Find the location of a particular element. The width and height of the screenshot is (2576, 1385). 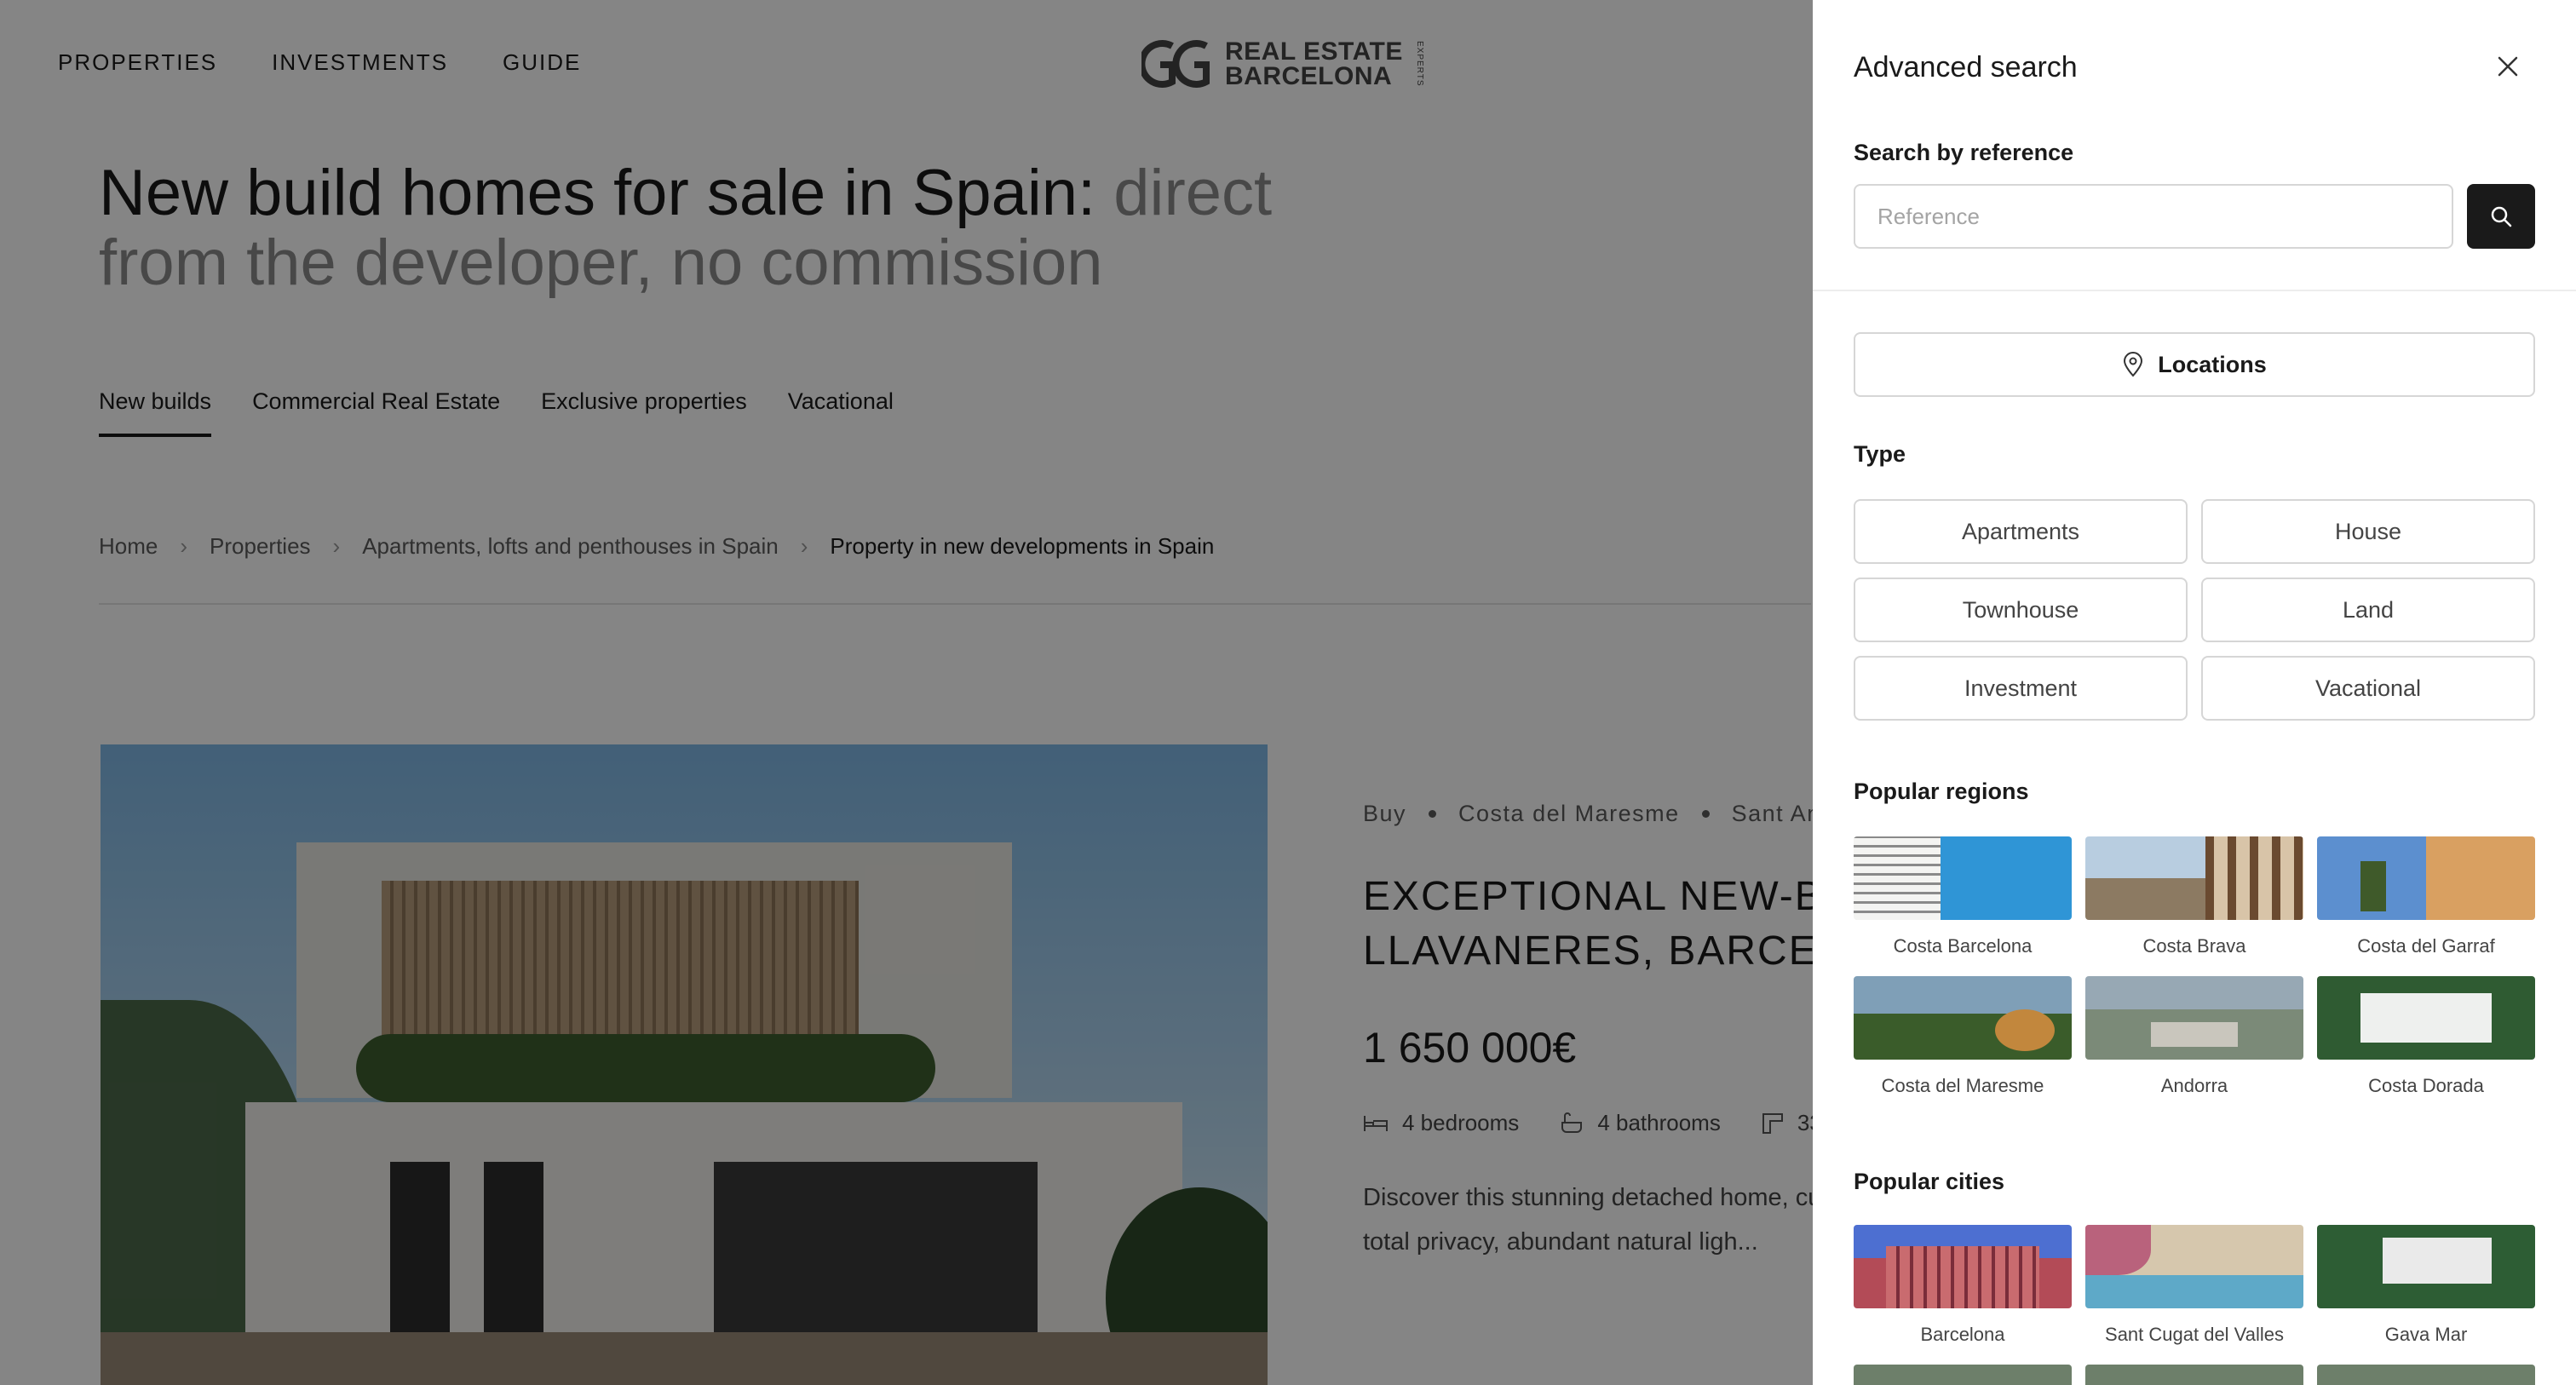

reference-input is located at coordinates (2153, 217).